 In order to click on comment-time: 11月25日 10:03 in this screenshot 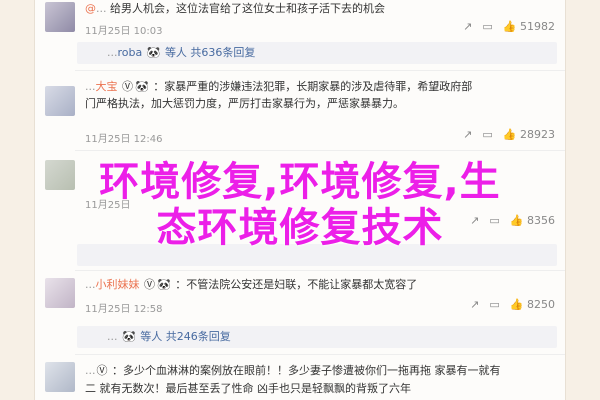, I will do `click(124, 31)`.